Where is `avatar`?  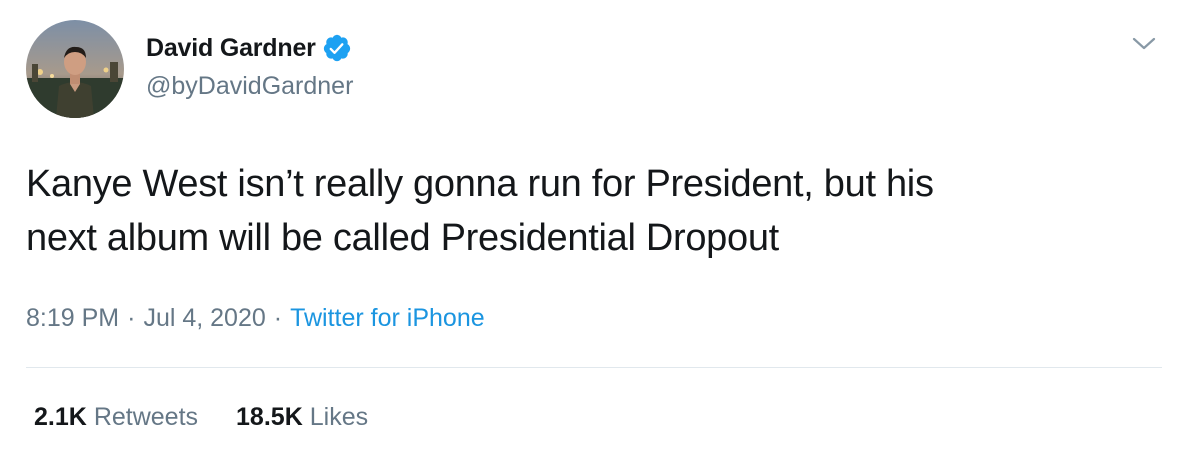
avatar is located at coordinates (75, 69).